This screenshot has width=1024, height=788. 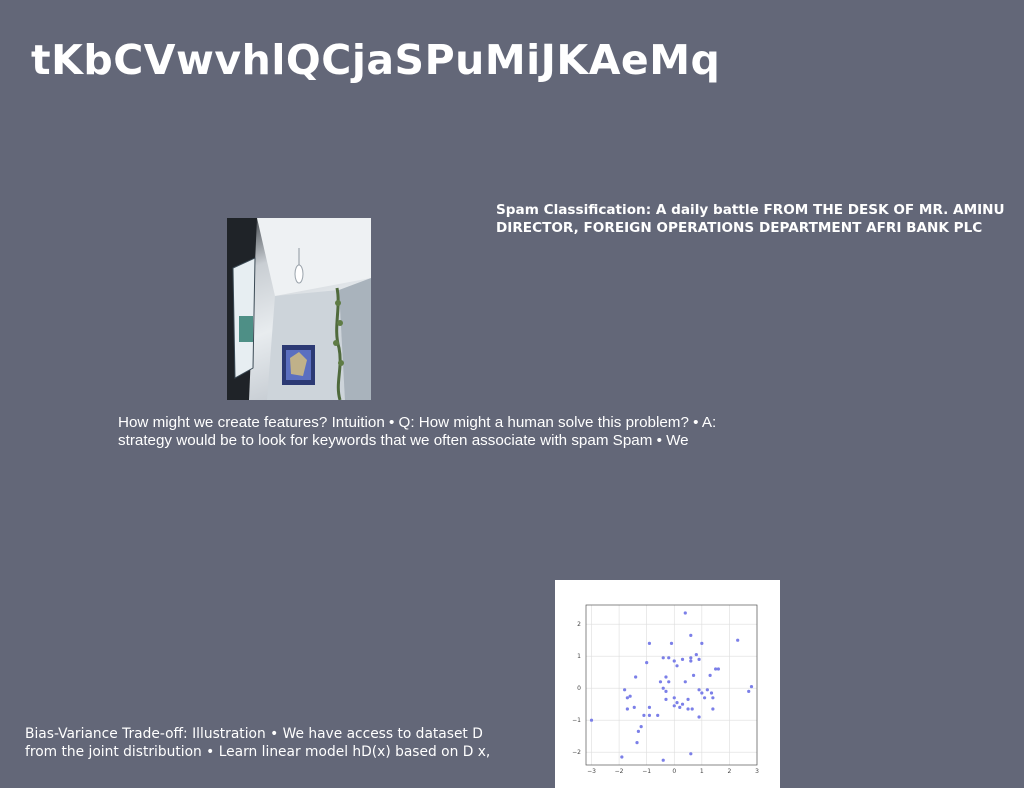 I want to click on grid-lines, so click(x=672, y=685).